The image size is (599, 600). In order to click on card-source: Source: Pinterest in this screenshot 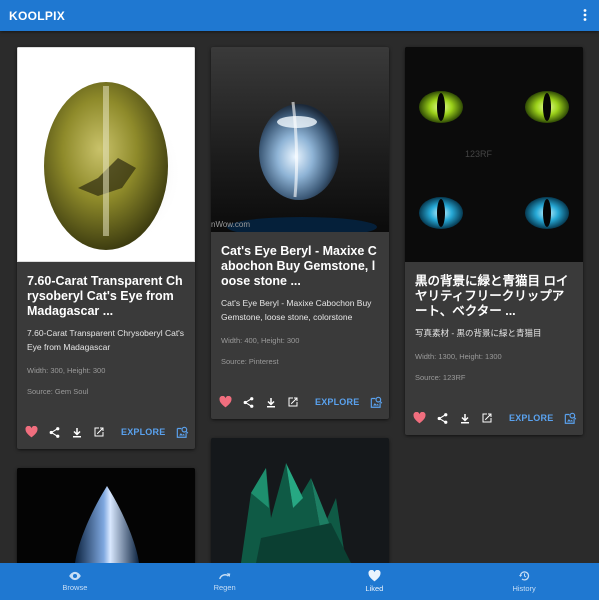, I will do `click(250, 361)`.